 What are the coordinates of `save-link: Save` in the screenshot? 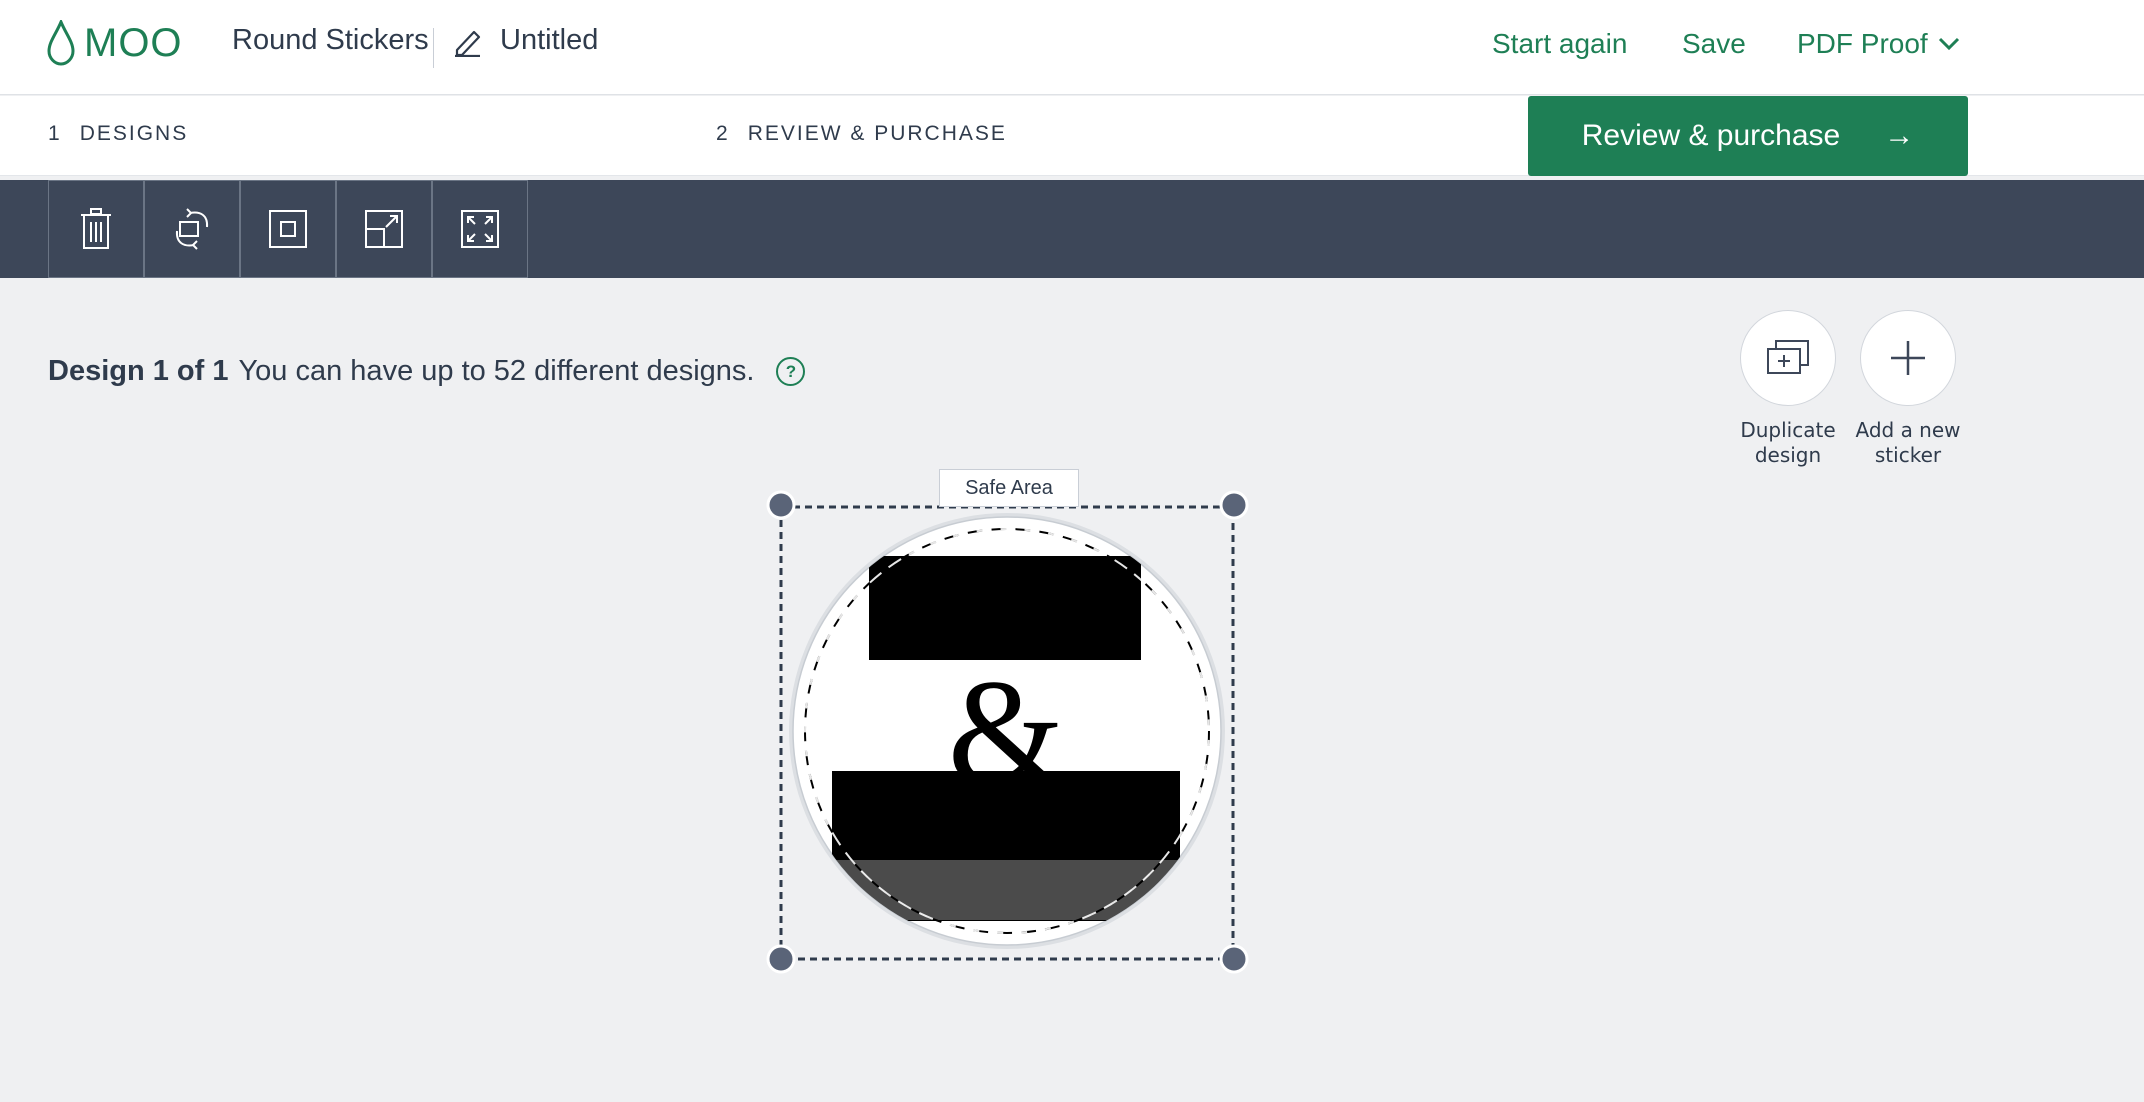 It's located at (1714, 44).